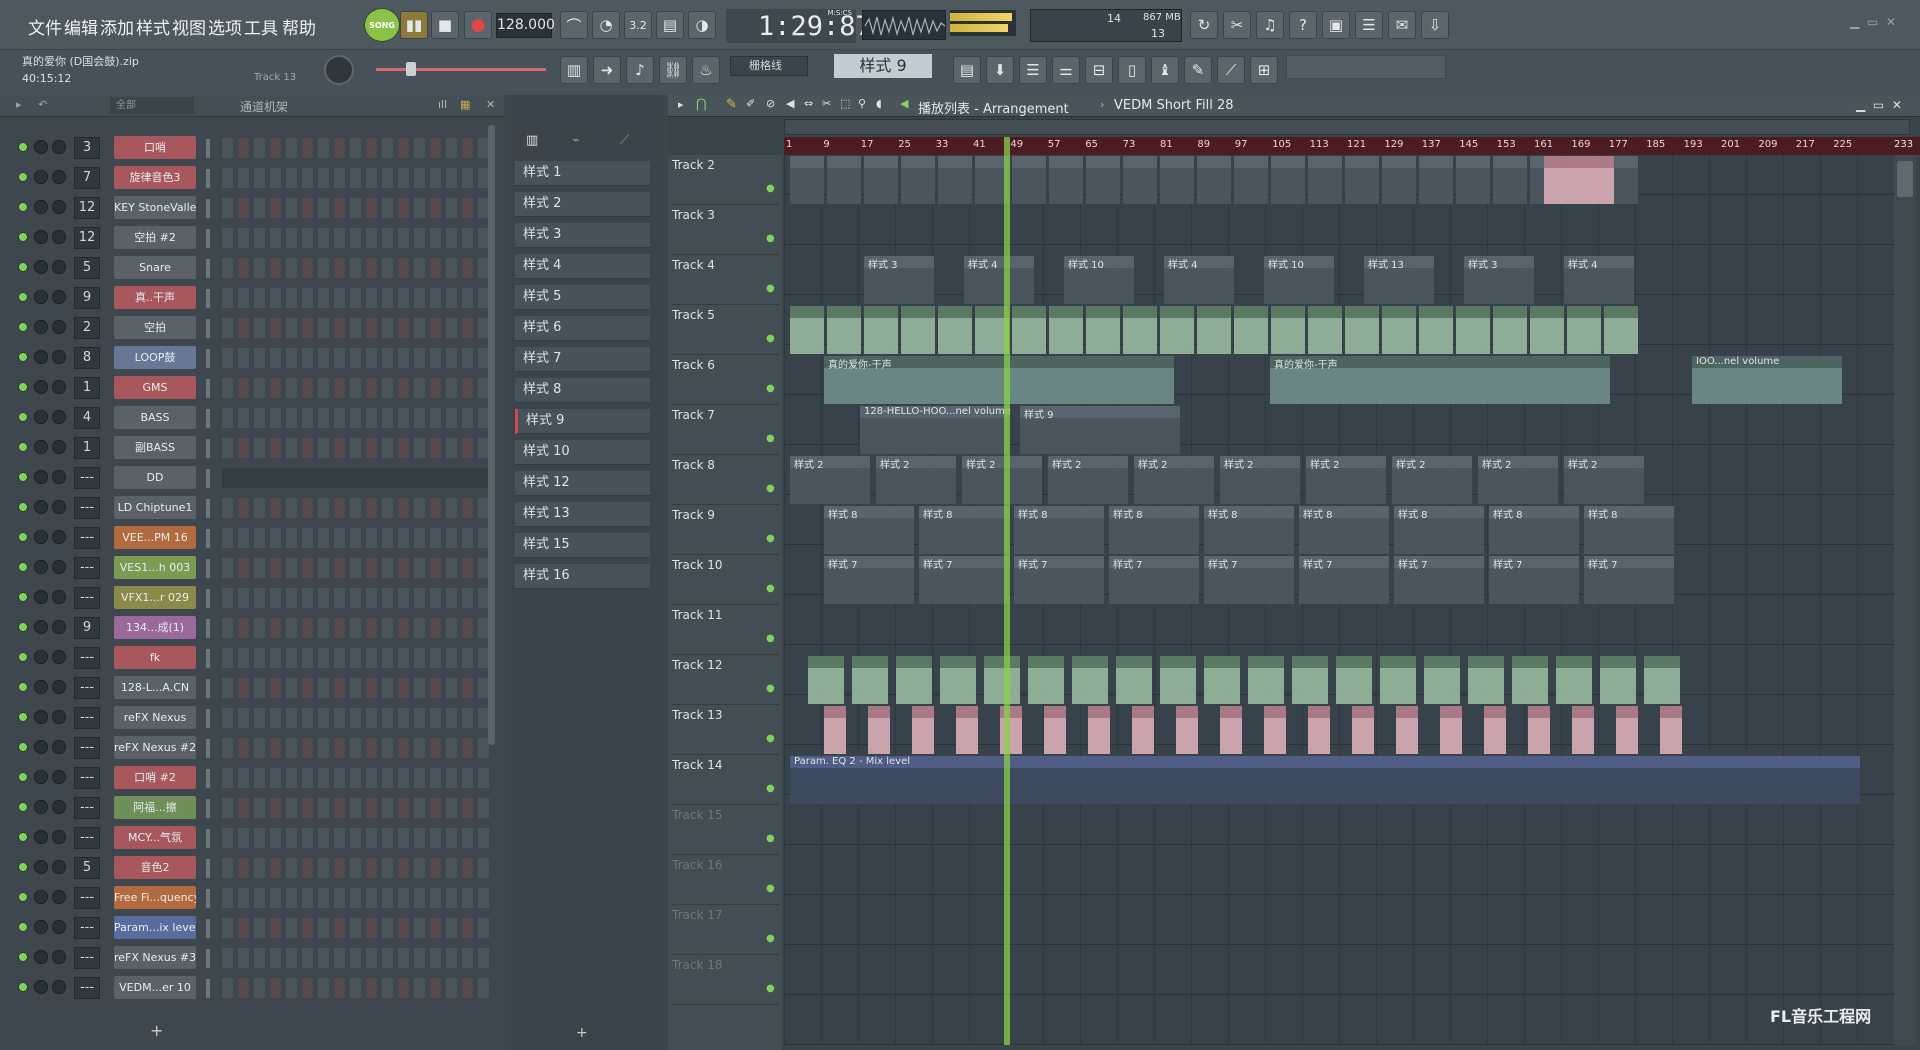 This screenshot has width=1920, height=1050. What do you see at coordinates (87, 448) in the screenshot?
I see `channel-mixer-track: 1` at bounding box center [87, 448].